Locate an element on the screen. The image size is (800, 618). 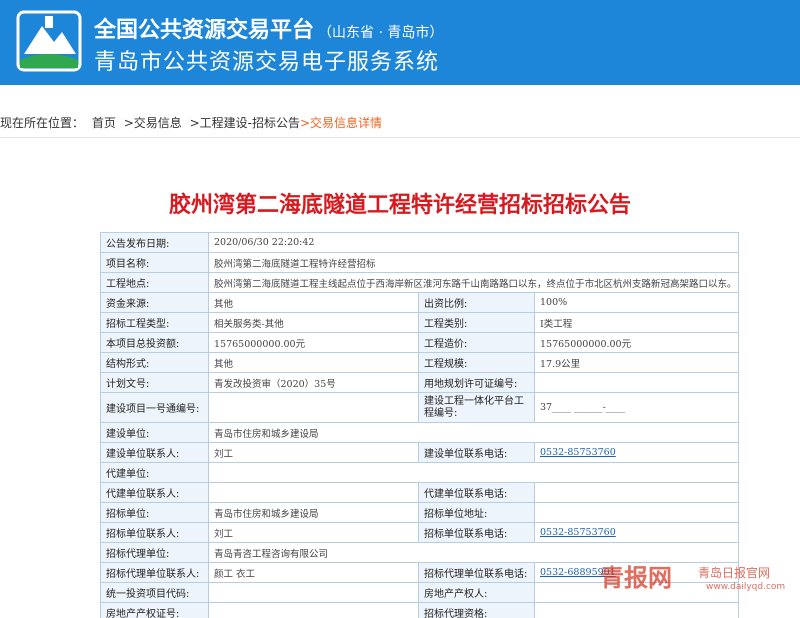
project-category-value: Ⅰ类工程 is located at coordinates (636, 322).